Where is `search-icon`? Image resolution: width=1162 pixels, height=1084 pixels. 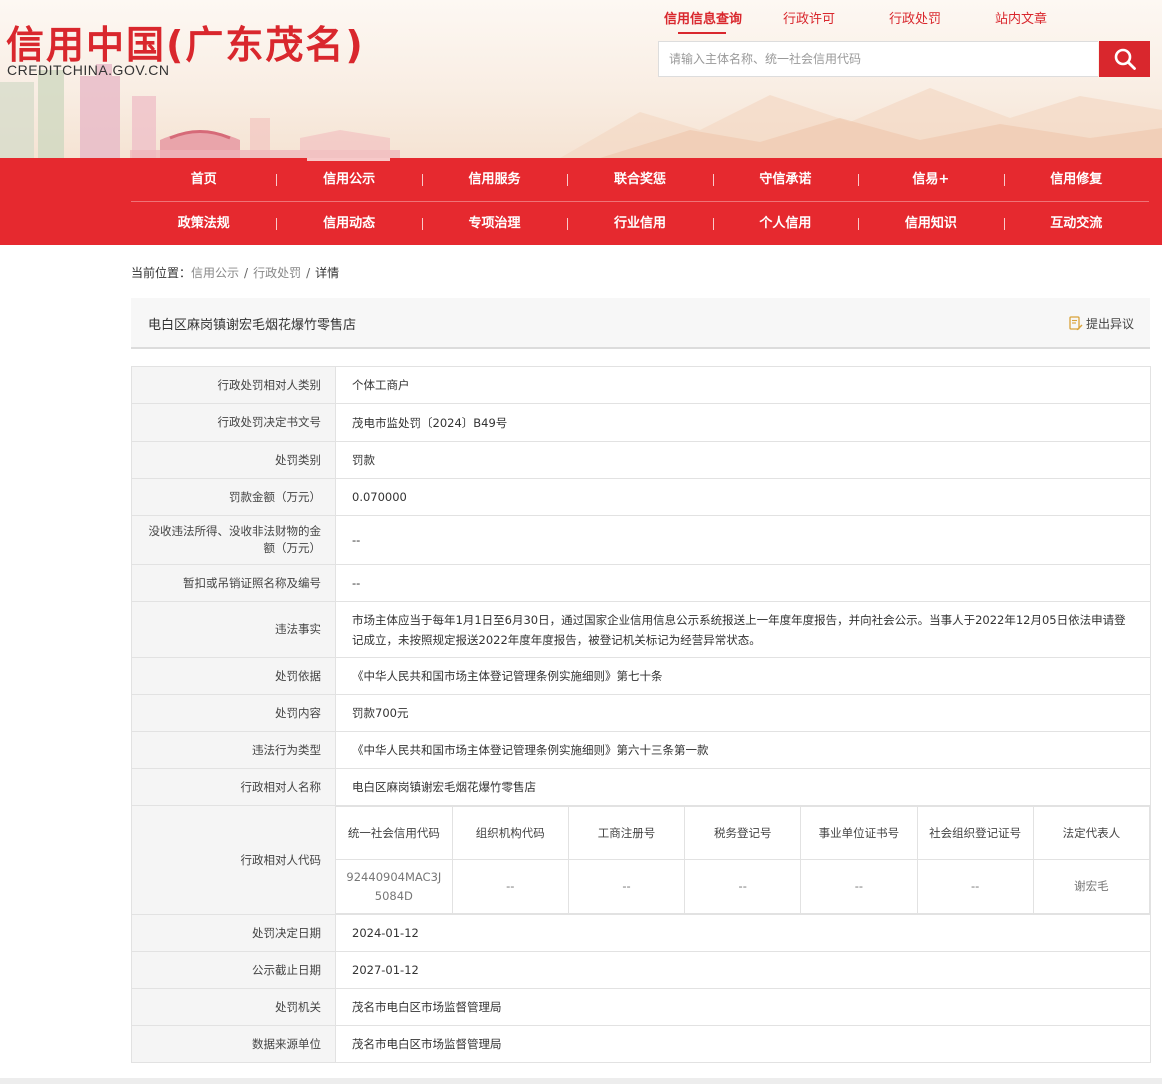 search-icon is located at coordinates (1125, 59).